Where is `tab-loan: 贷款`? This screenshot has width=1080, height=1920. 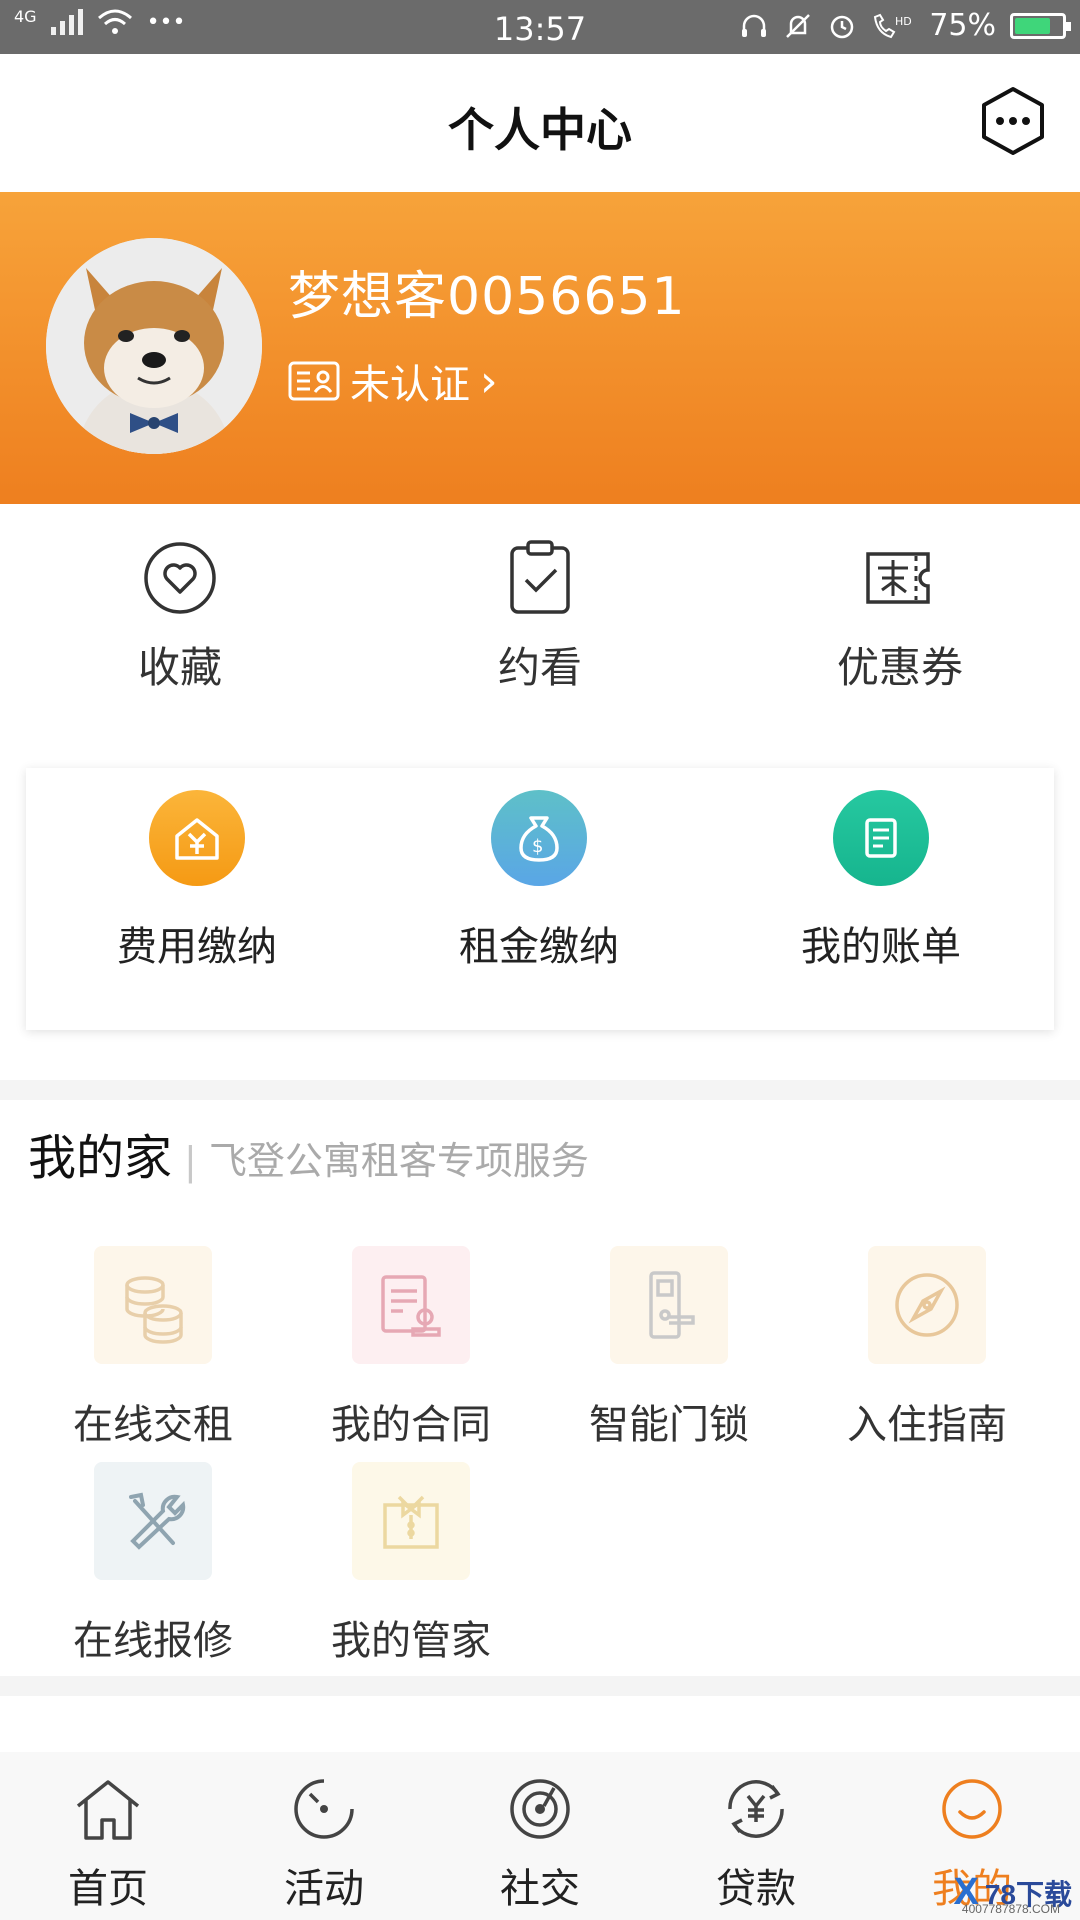 tab-loan: 贷款 is located at coordinates (756, 1836).